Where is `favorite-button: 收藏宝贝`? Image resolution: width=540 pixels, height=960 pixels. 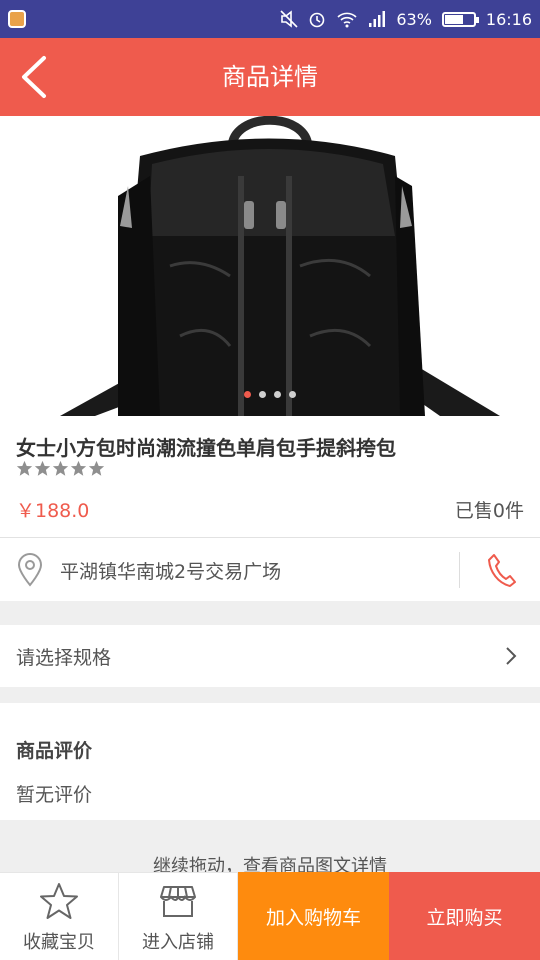
favorite-button: 收藏宝贝 is located at coordinates (59, 916).